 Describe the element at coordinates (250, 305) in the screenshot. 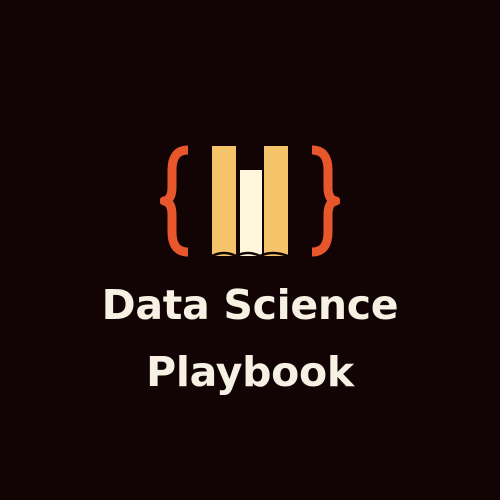

I see `brand-name-line-1: Data Science` at that location.